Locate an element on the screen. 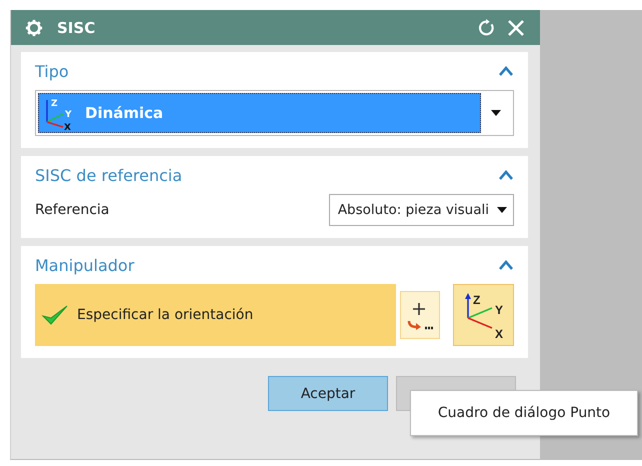  section-title: SISC de referencia is located at coordinates (108, 175).